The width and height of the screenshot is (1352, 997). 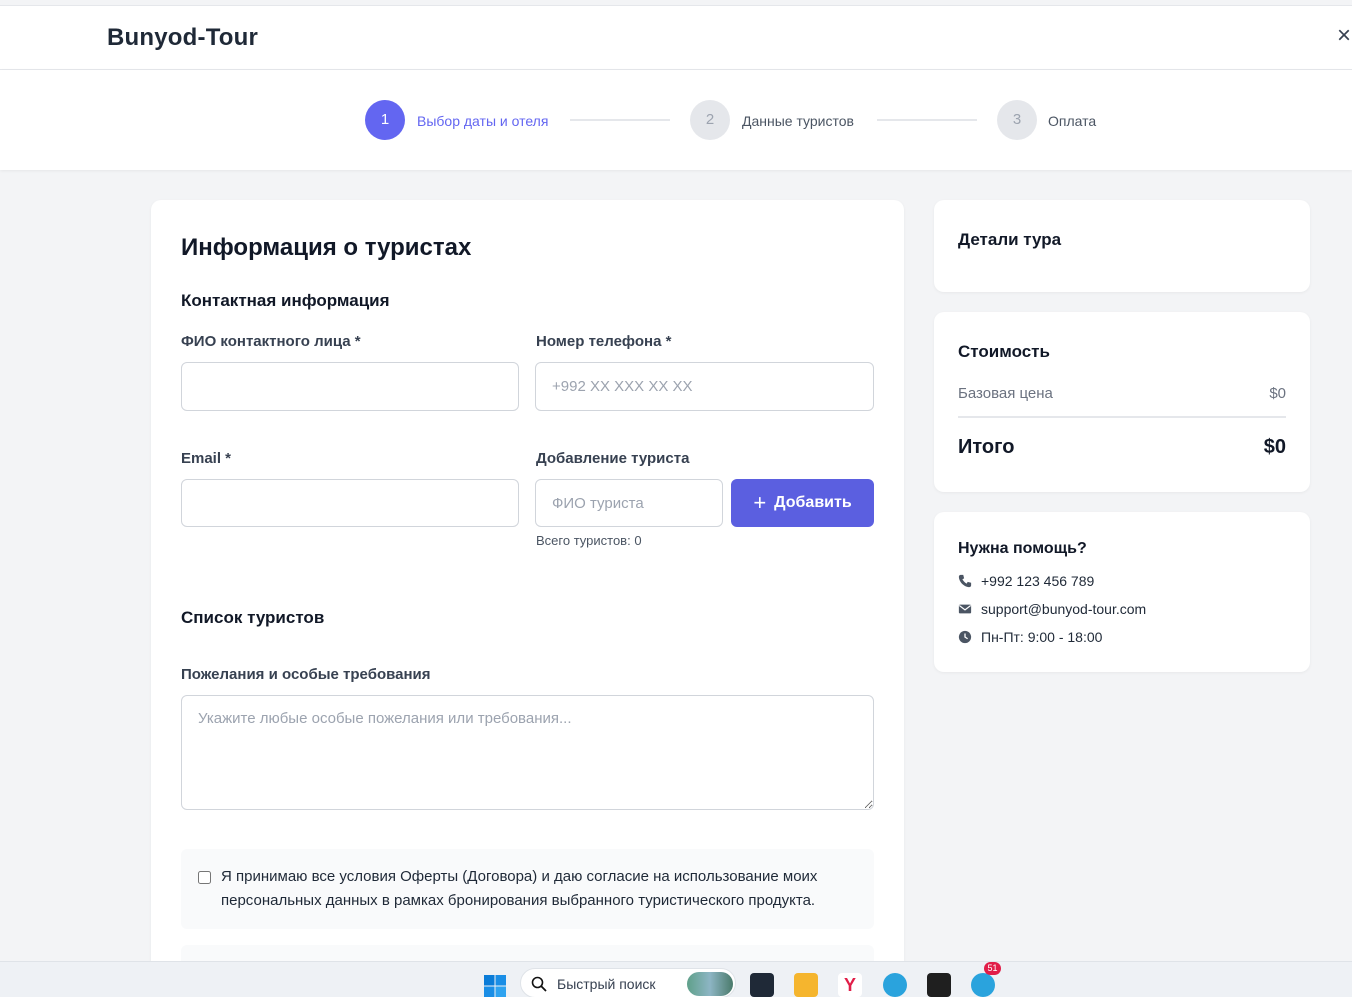 I want to click on header: Bunyod-Tour ×, so click(x=676, y=38).